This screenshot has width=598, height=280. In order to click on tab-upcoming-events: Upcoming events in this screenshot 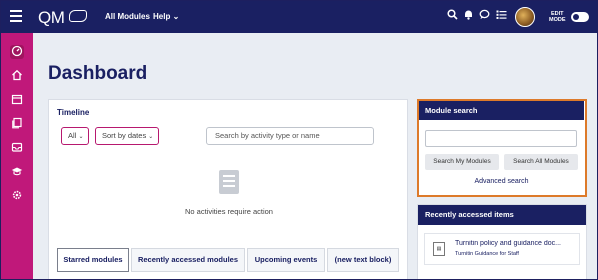, I will do `click(286, 260)`.